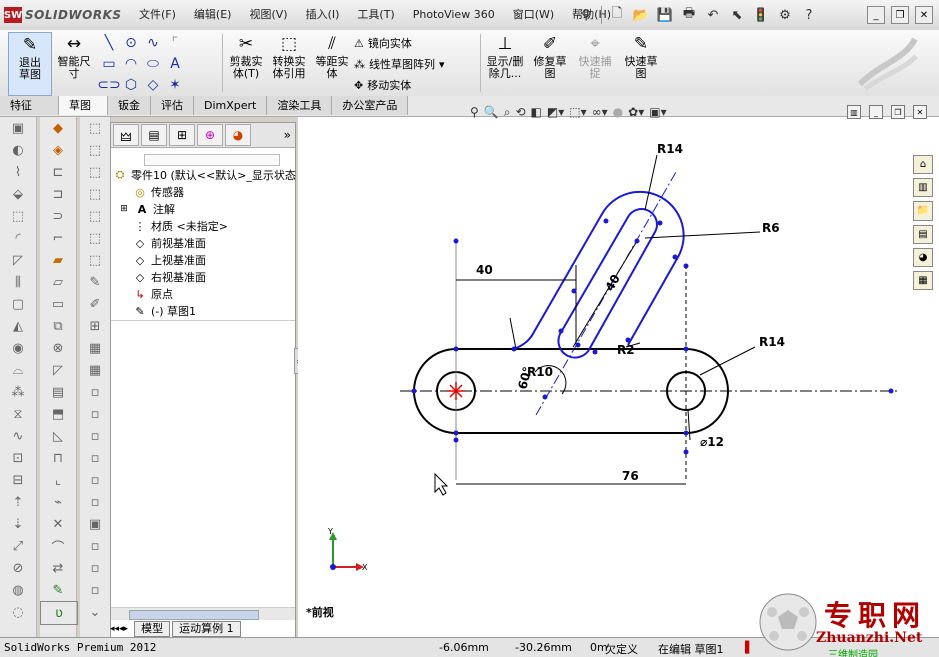 This screenshot has height=657, width=939. I want to click on previous-view-icon: ⟲, so click(520, 112).